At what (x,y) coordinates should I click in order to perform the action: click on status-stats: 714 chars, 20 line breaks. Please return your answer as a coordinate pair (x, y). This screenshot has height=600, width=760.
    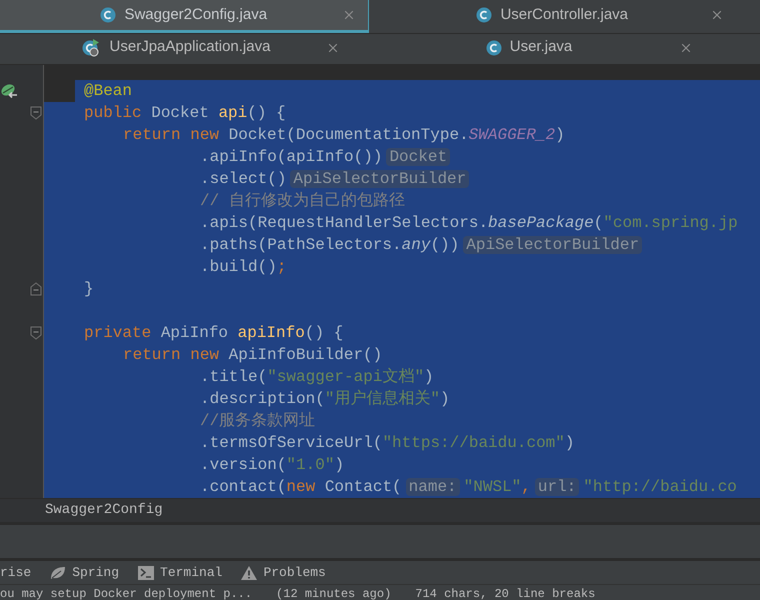
    Looking at the image, I should click on (505, 593).